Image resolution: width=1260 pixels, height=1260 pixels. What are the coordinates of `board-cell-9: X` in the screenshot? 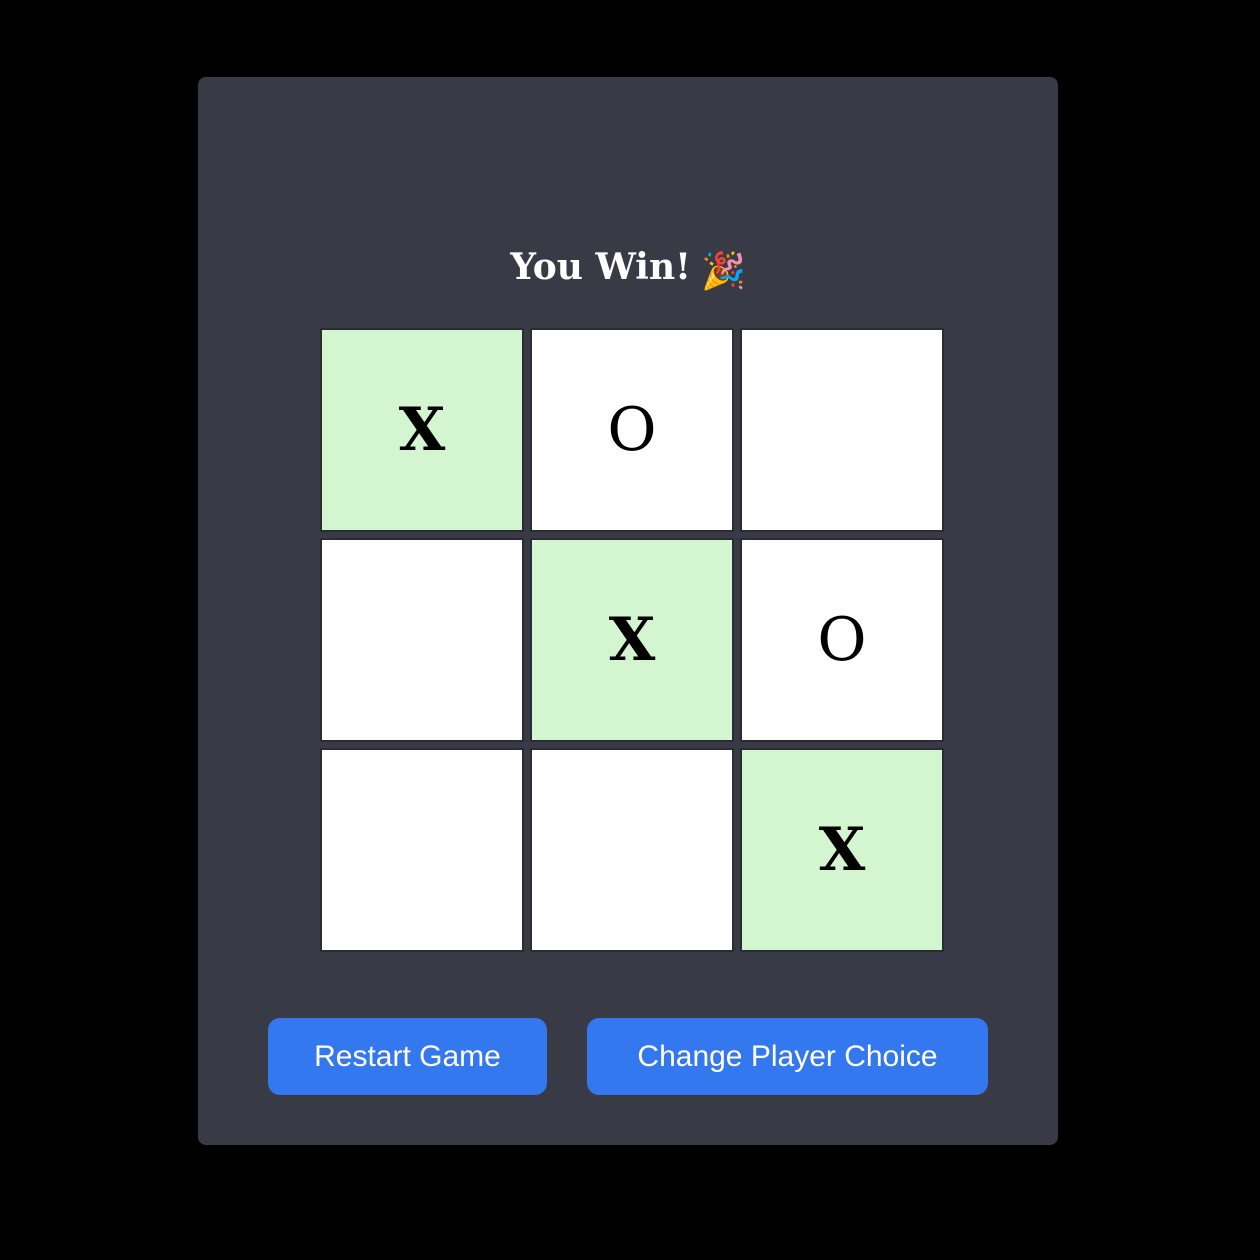 It's located at (842, 850).